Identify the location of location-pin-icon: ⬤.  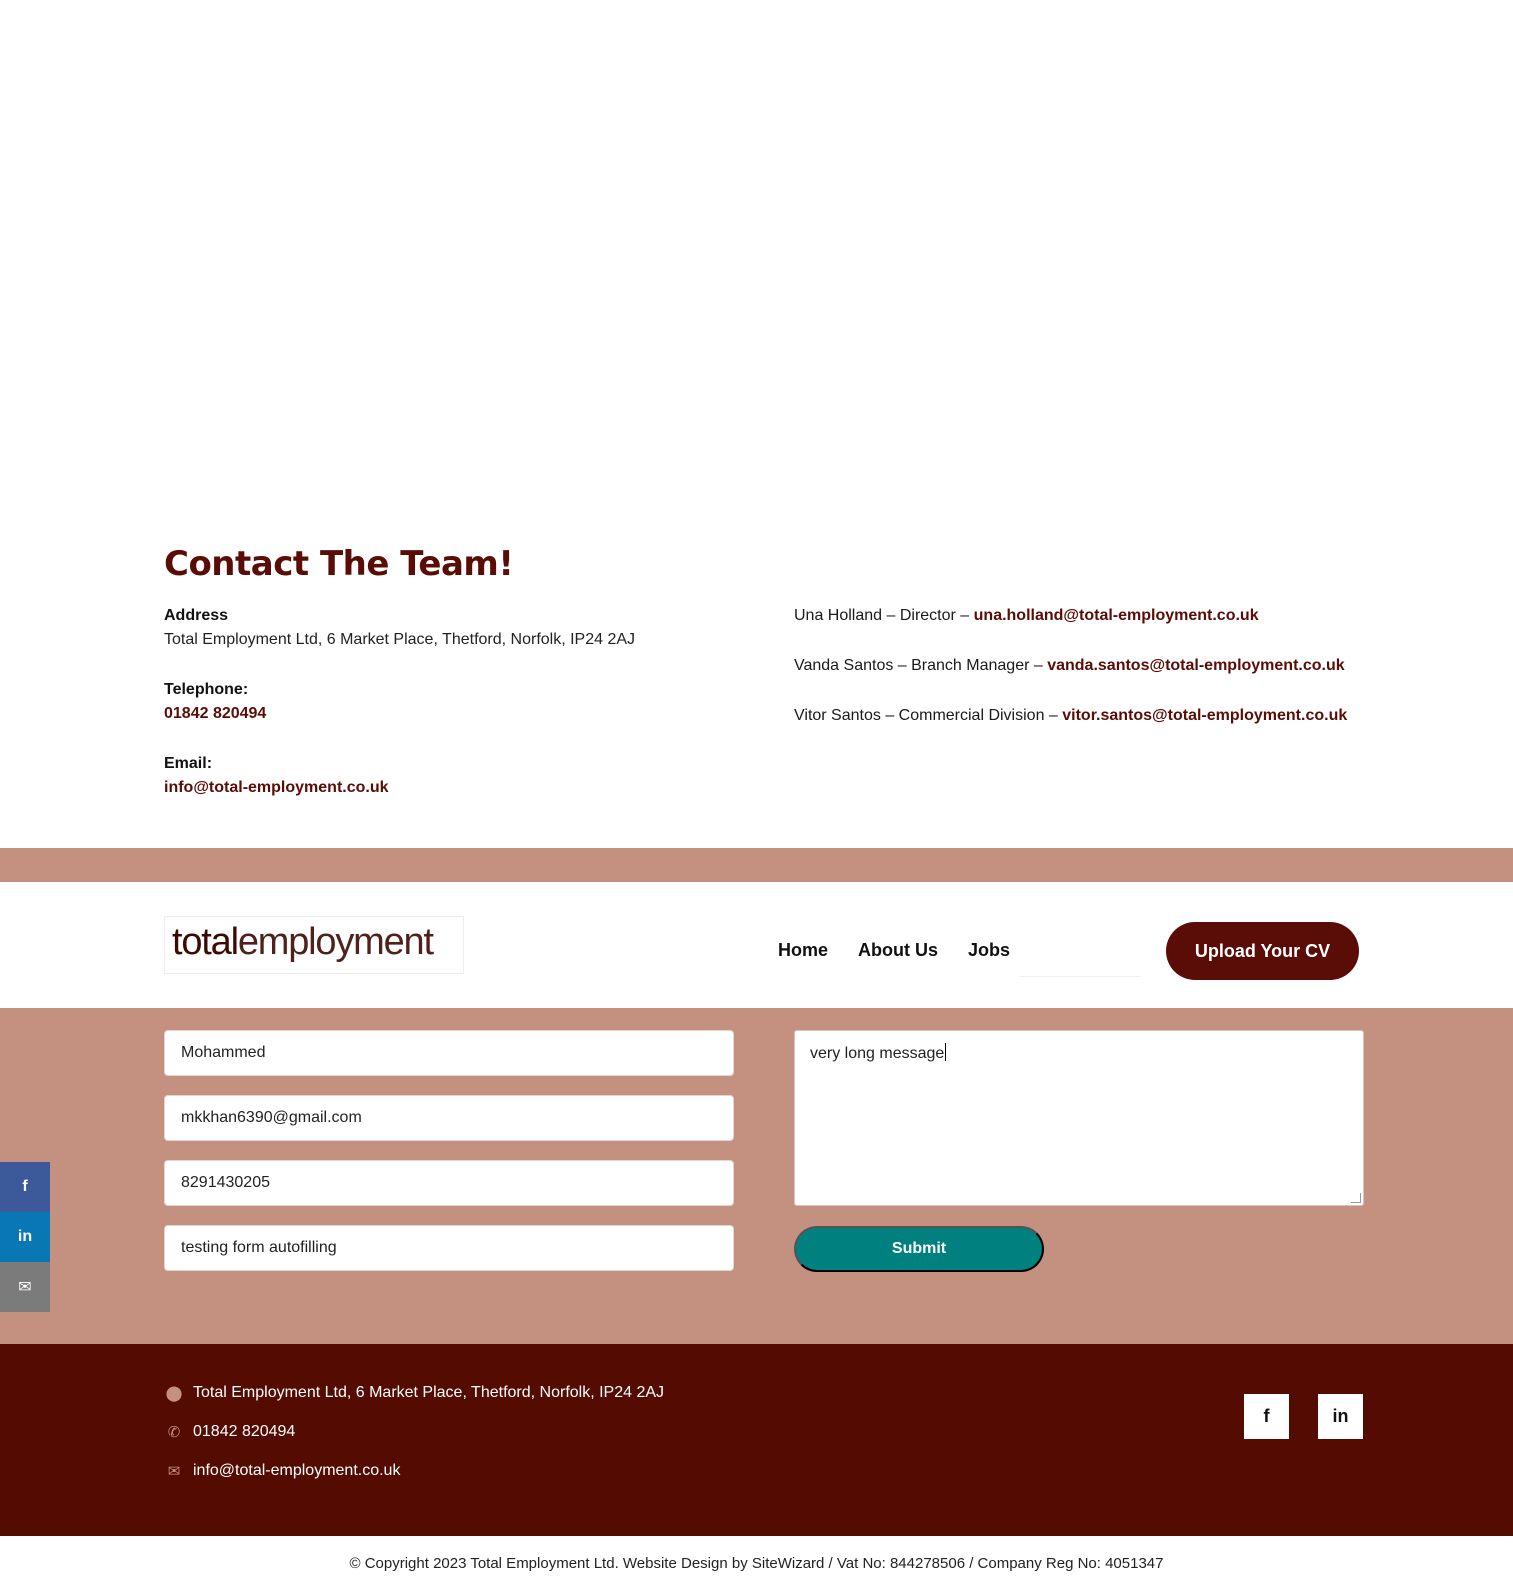
(174, 1393).